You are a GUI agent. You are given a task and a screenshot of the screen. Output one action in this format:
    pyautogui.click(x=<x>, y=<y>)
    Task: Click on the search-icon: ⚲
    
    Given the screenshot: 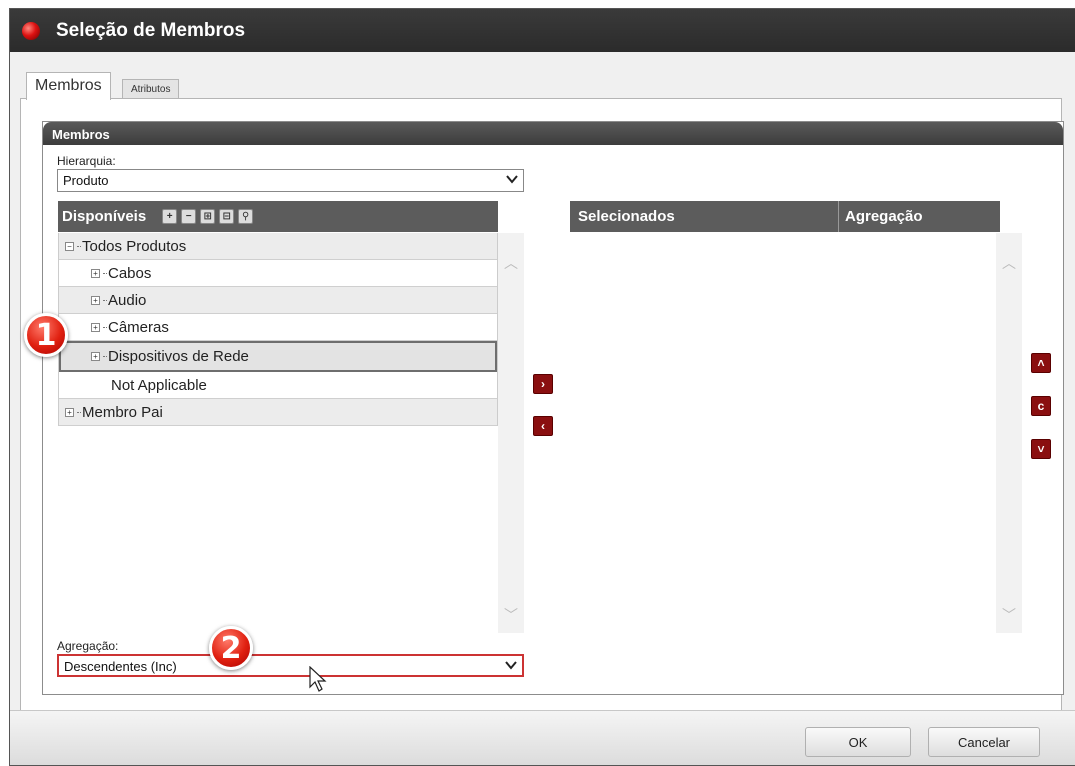 What is the action you would take?
    pyautogui.click(x=246, y=216)
    